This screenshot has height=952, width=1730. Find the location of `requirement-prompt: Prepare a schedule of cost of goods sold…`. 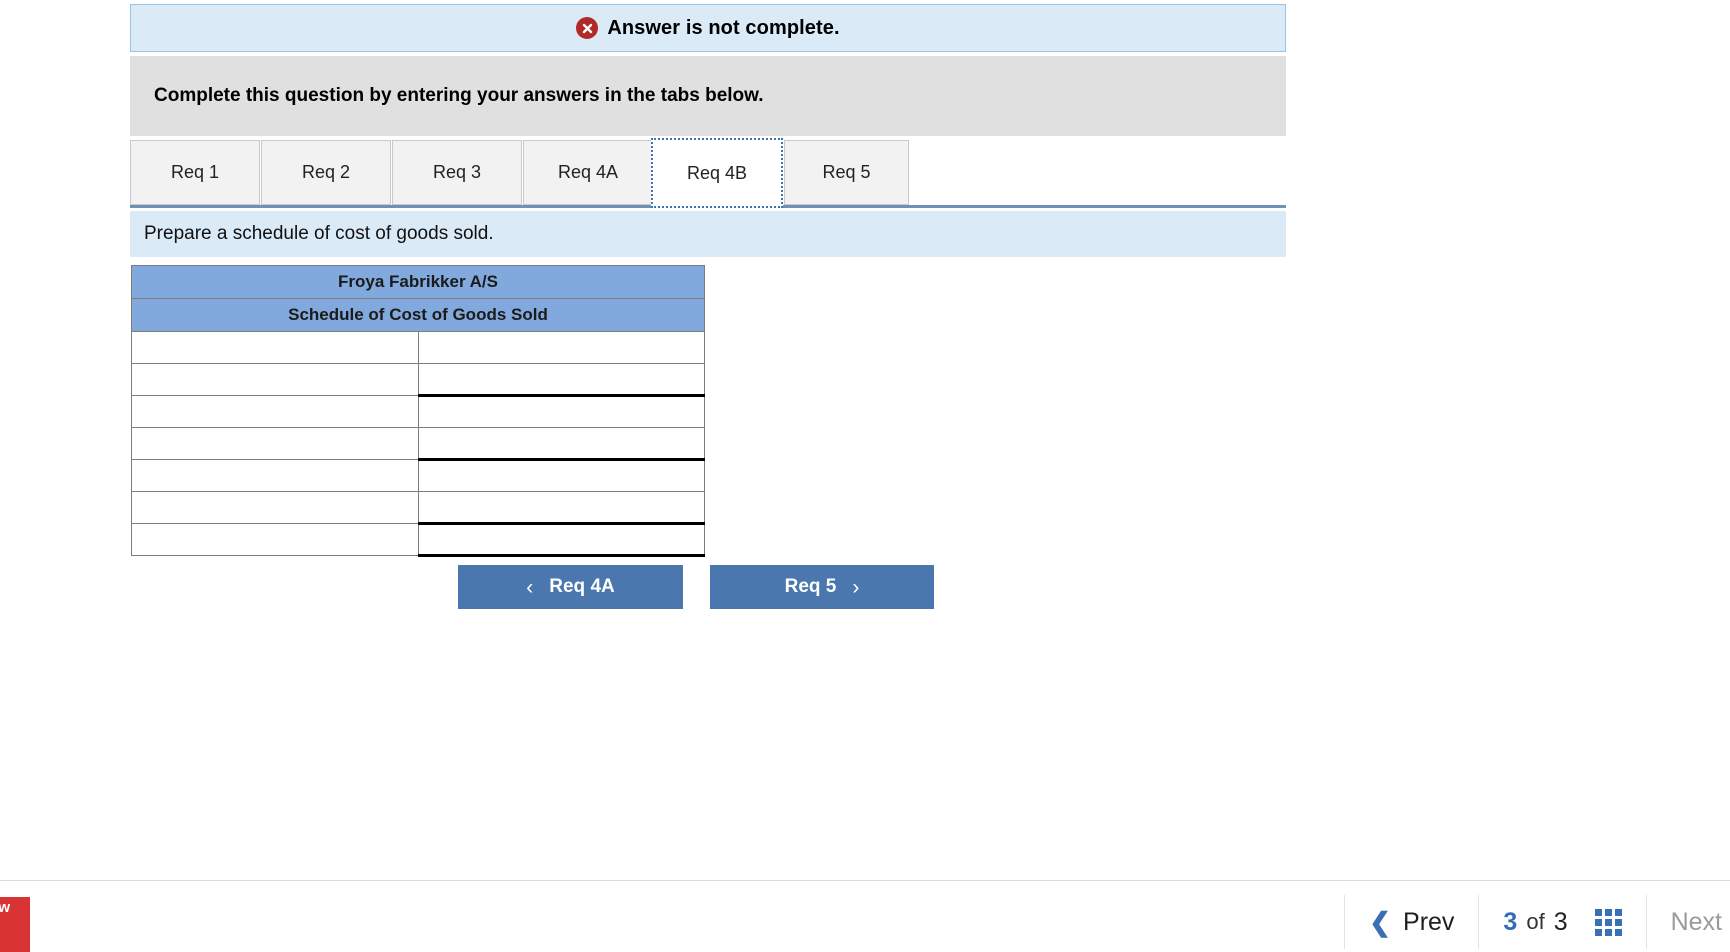

requirement-prompt: Prepare a schedule of cost of goods sold… is located at coordinates (708, 234).